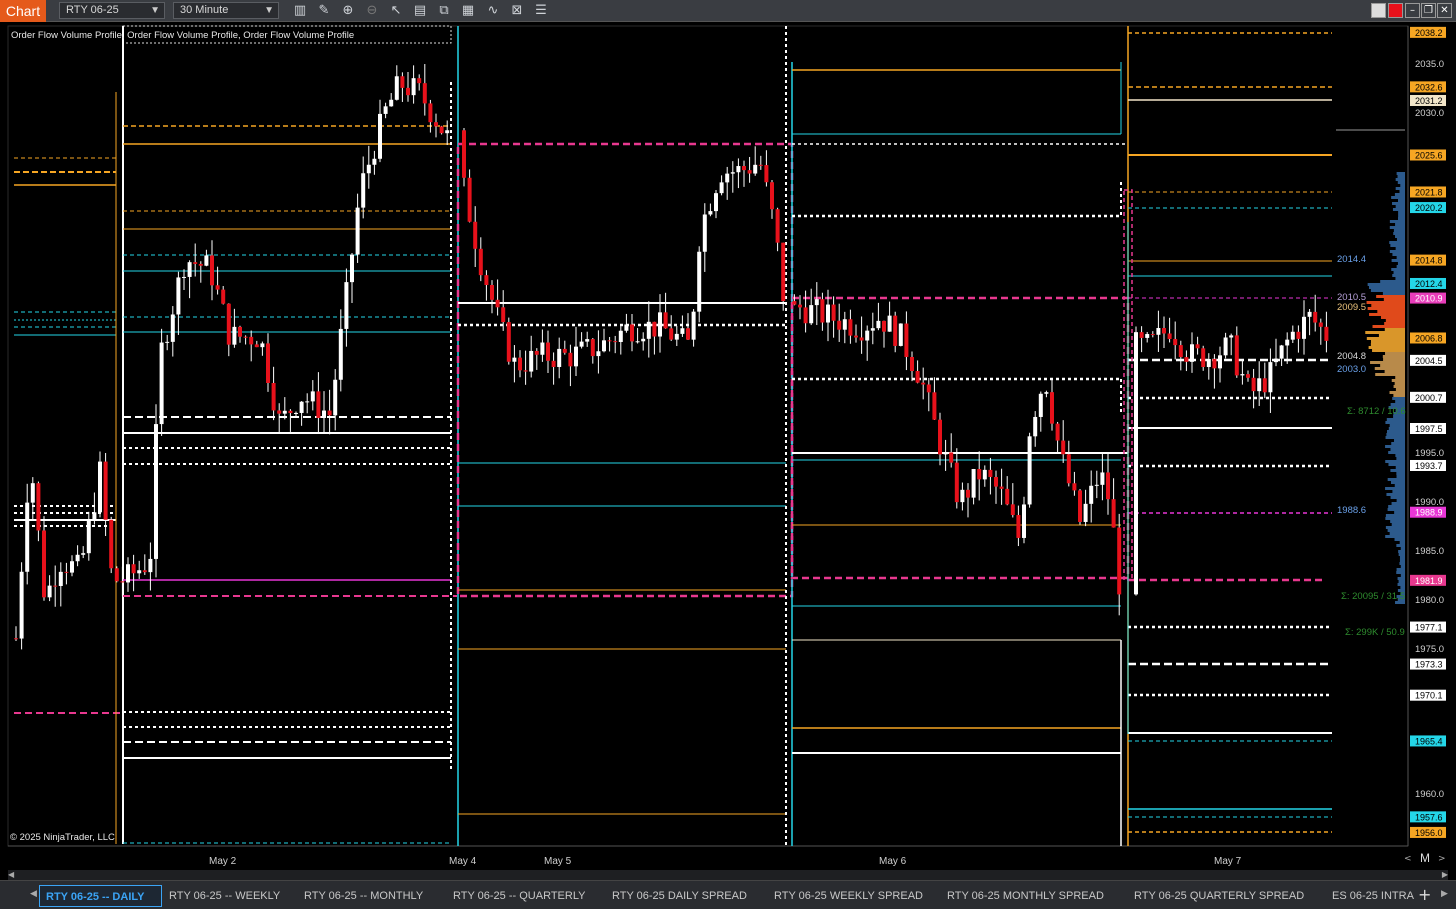 Image resolution: width=1456 pixels, height=909 pixels. What do you see at coordinates (100, 896) in the screenshot?
I see `tab-rty-daily: RTY 06-25 -- DAILY` at bounding box center [100, 896].